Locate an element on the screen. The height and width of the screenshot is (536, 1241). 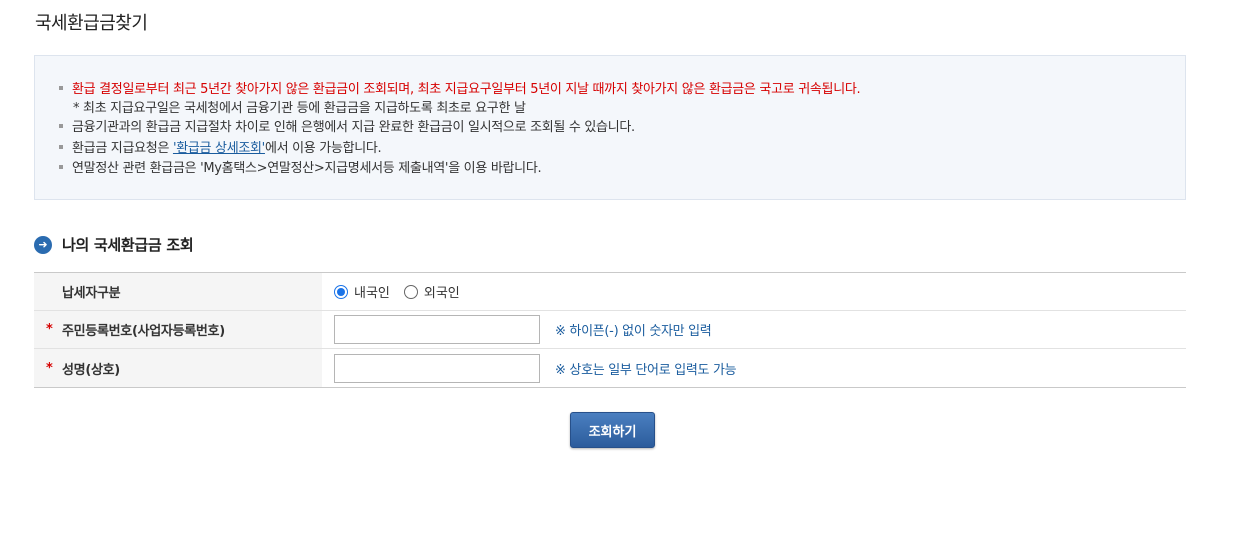
form-row-id-number: * 주민등록번호(사업자등록번호) ※ 하이픈(-) 없이 숫자만 입력 is located at coordinates (610, 330).